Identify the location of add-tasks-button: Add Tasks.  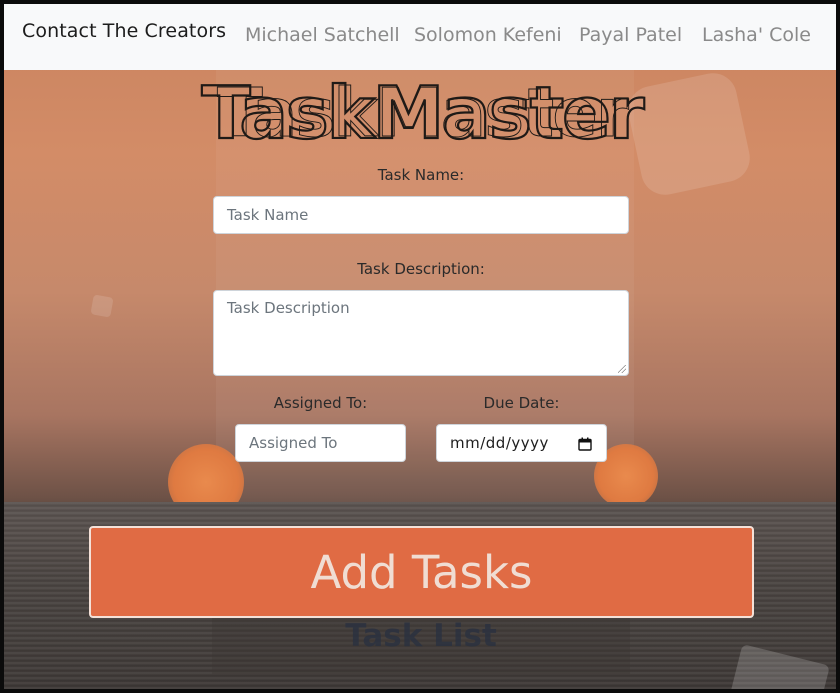
(421, 572).